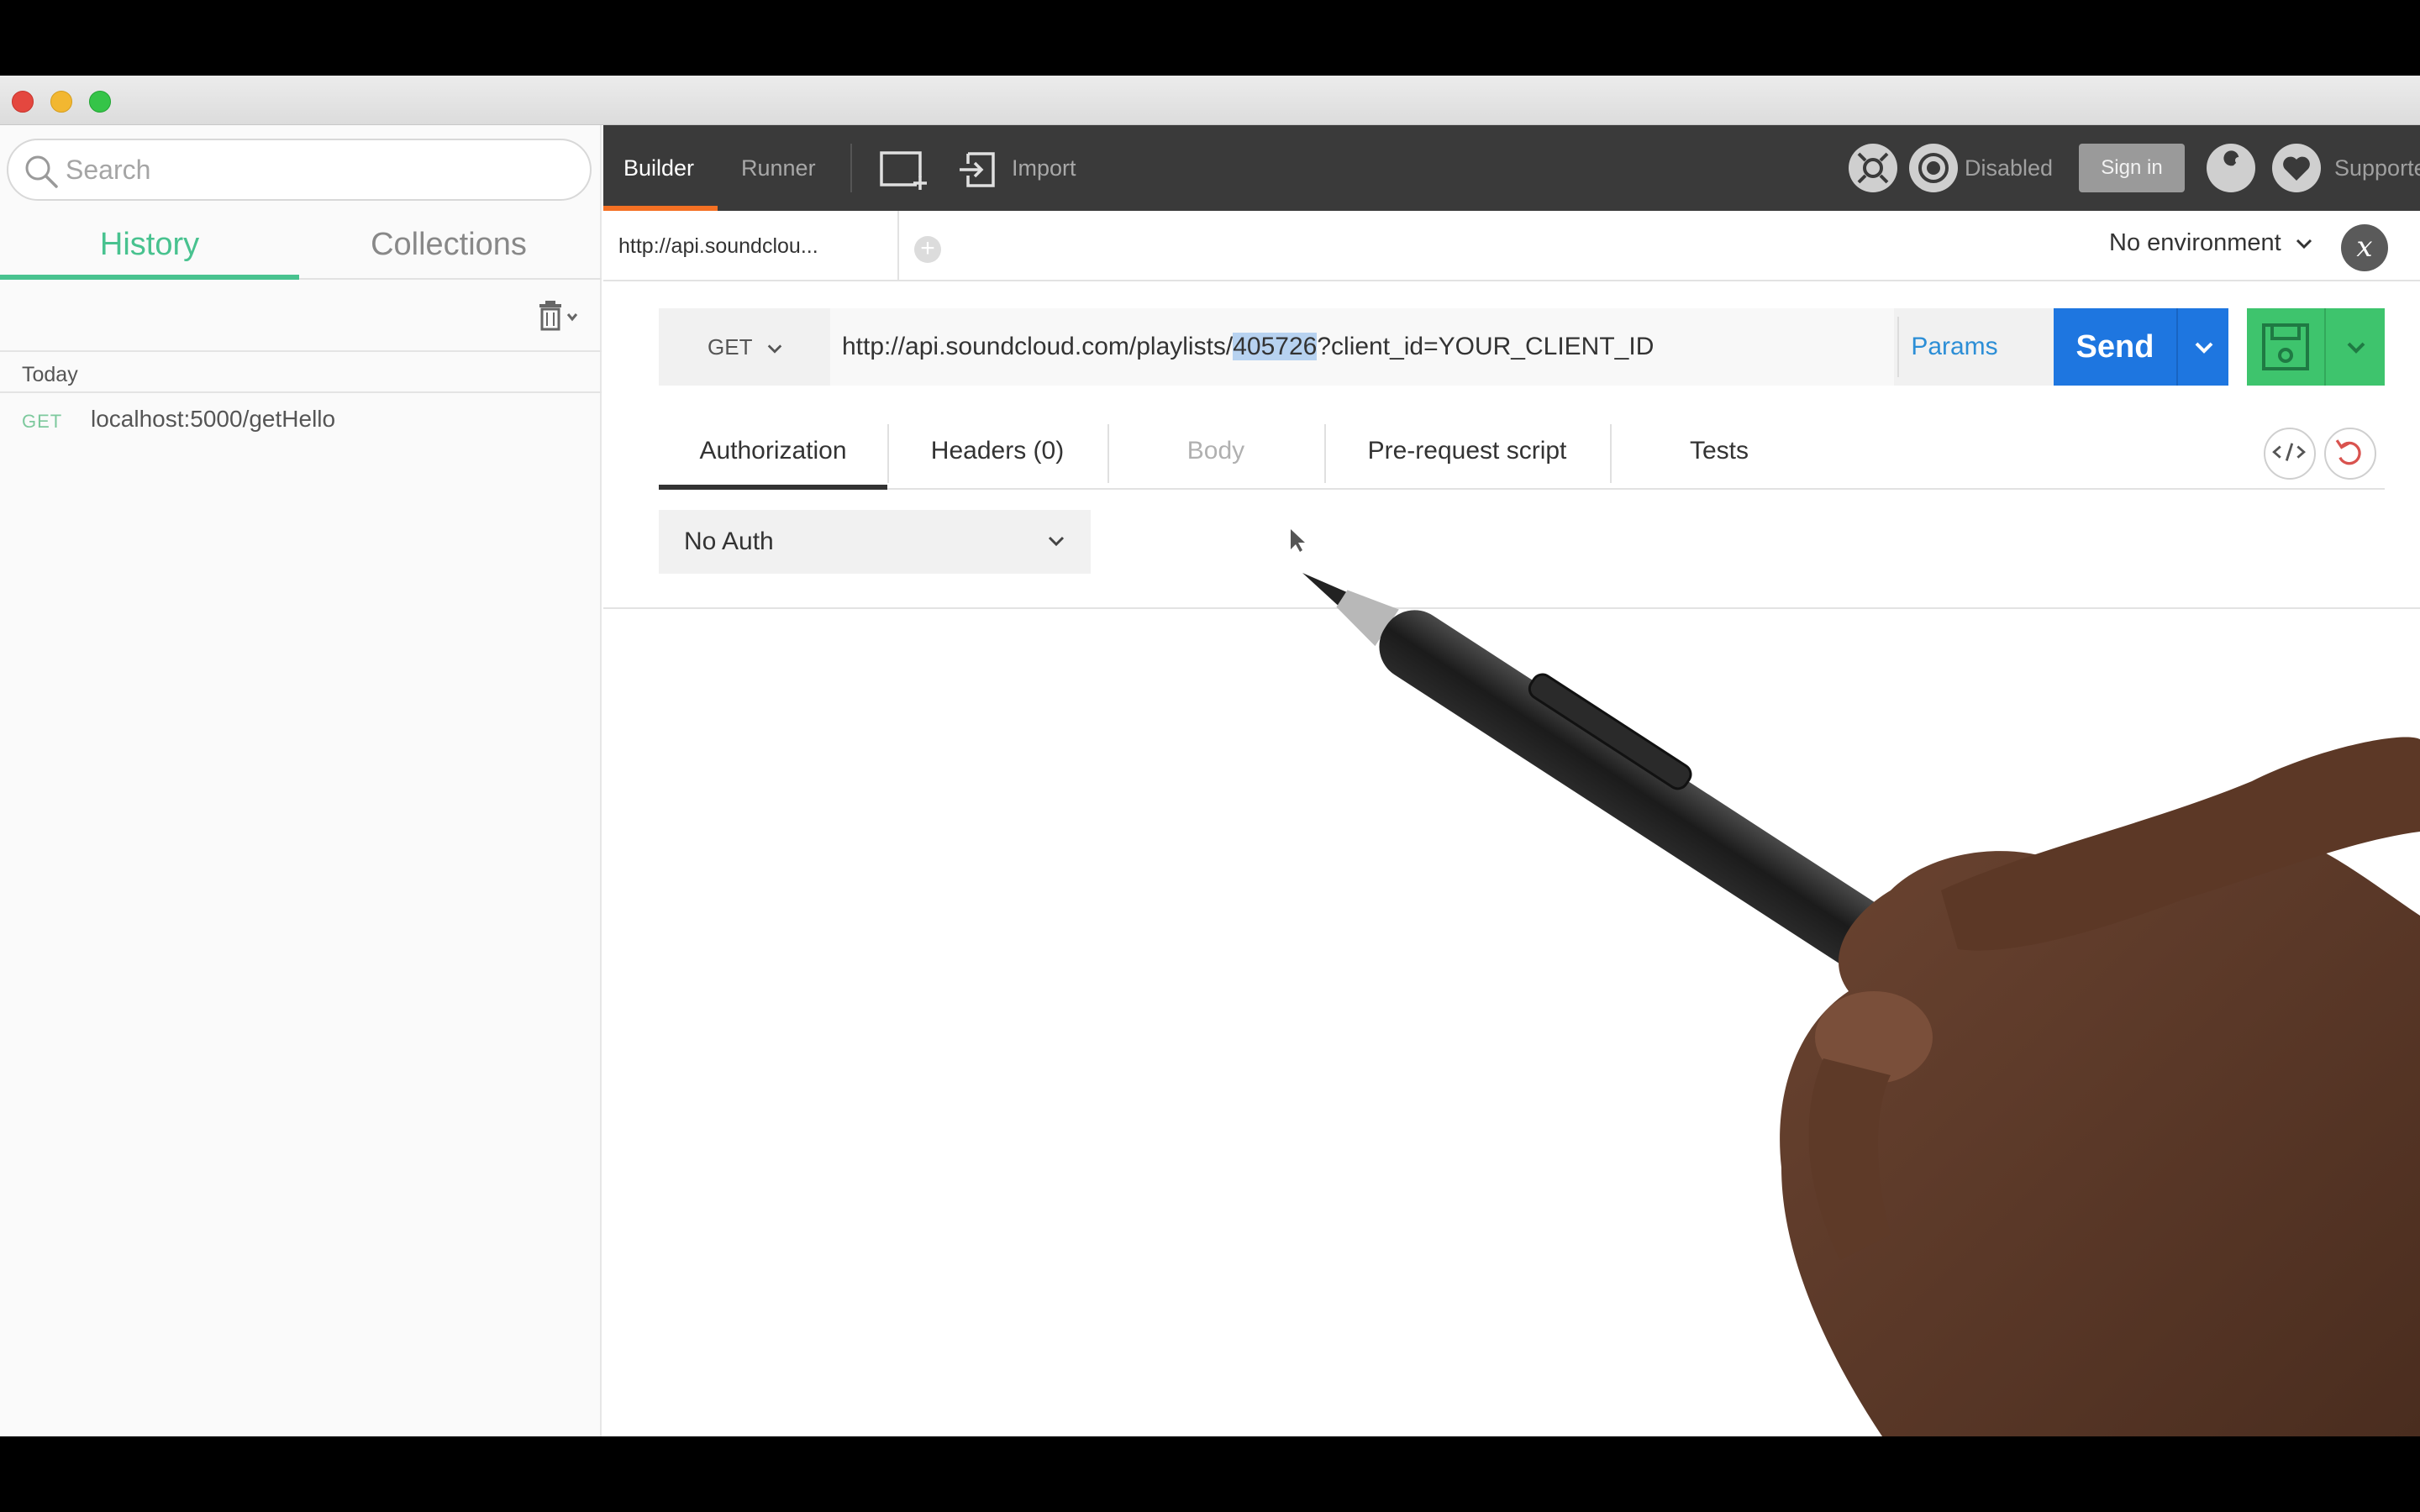  I want to click on environment-select: No environment, so click(2211, 243).